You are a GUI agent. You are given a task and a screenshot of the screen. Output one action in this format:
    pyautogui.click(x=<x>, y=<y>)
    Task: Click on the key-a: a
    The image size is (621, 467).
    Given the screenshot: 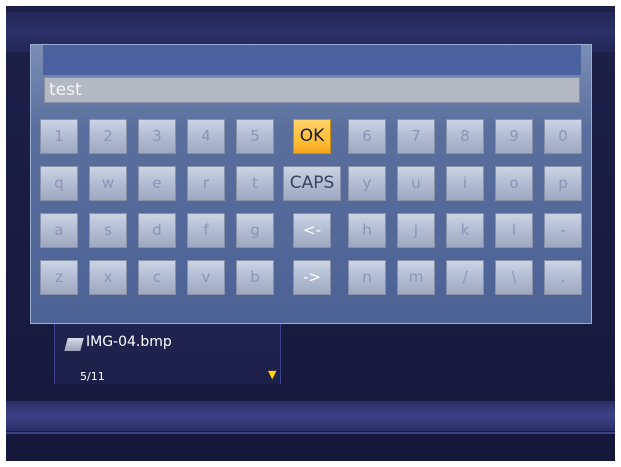 What is the action you would take?
    pyautogui.click(x=59, y=230)
    